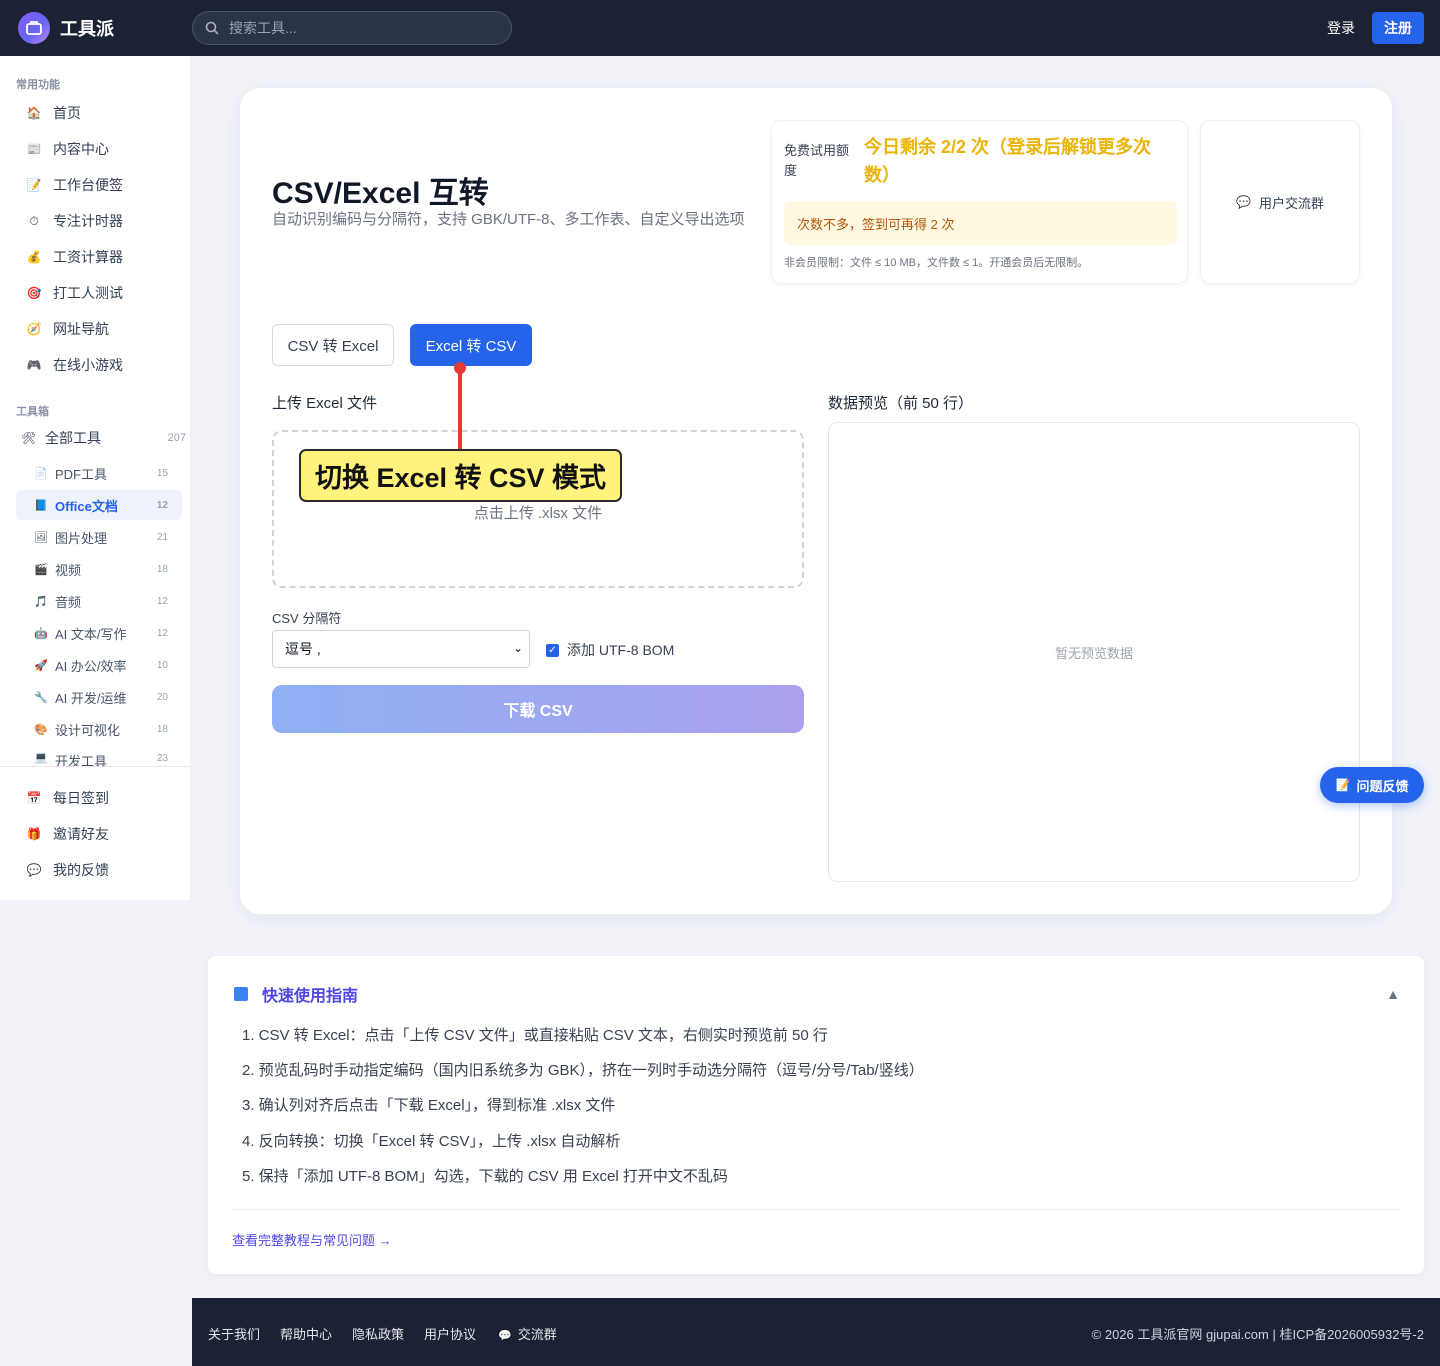  What do you see at coordinates (99, 569) in the screenshot?
I see `sidebar-item-video: 🎬 视频 18` at bounding box center [99, 569].